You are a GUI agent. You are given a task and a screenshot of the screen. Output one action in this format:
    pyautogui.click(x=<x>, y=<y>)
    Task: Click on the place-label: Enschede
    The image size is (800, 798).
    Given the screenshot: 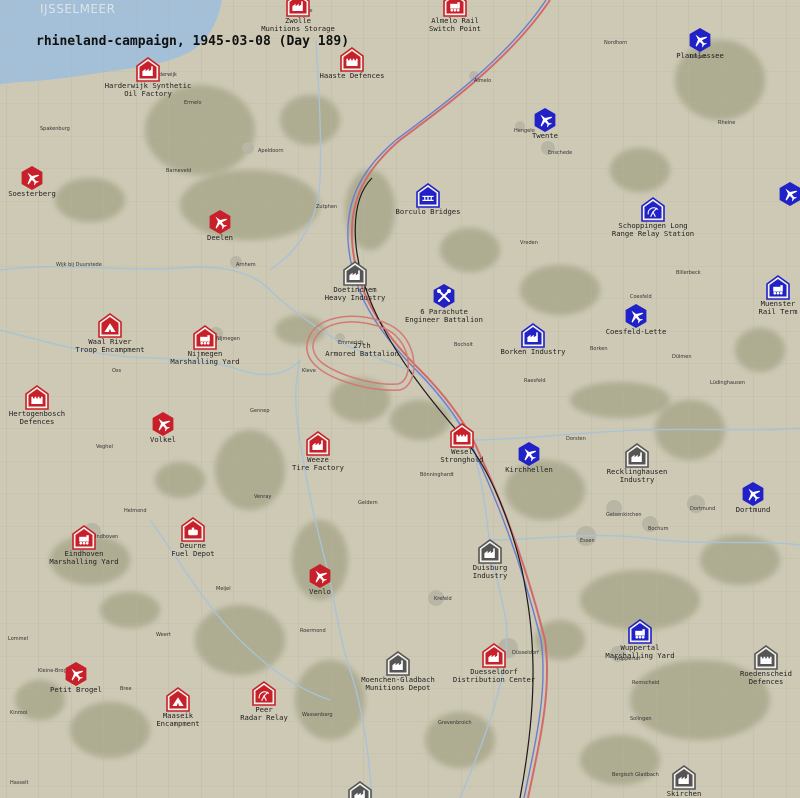 What is the action you would take?
    pyautogui.click(x=560, y=153)
    